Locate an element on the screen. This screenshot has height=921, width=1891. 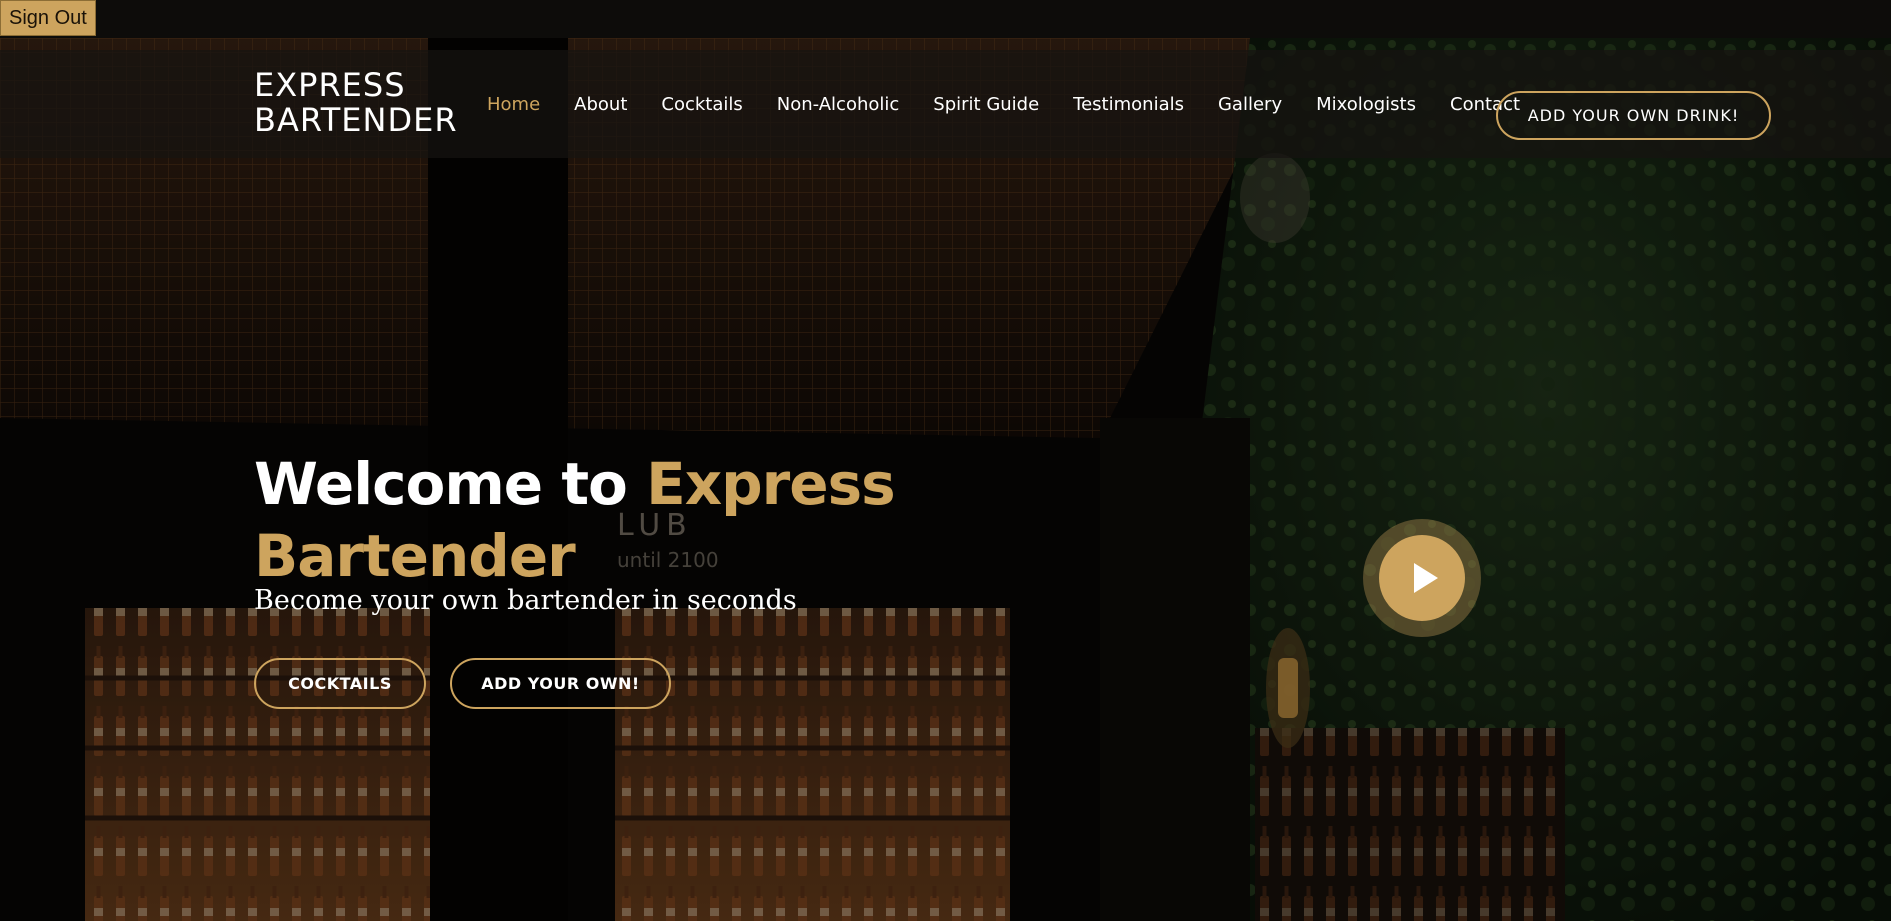
play-video-button is located at coordinates (1422, 578).